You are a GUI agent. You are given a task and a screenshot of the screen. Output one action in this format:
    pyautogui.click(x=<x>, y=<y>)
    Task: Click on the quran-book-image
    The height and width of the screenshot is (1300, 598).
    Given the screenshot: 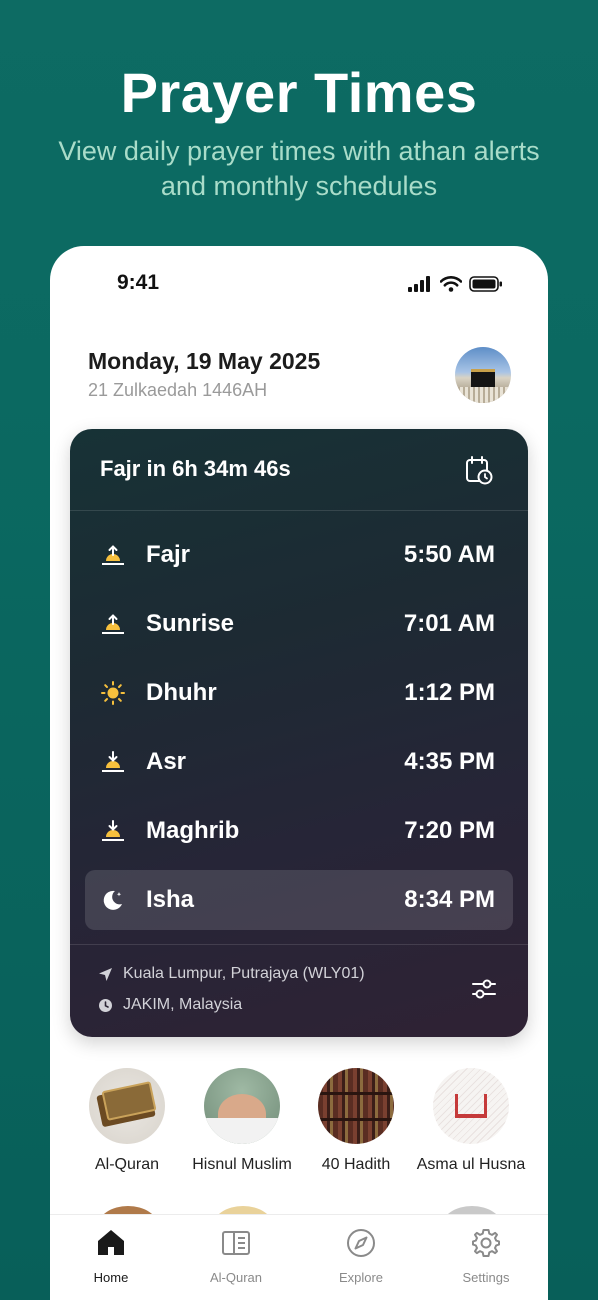 What is the action you would take?
    pyautogui.click(x=127, y=1106)
    